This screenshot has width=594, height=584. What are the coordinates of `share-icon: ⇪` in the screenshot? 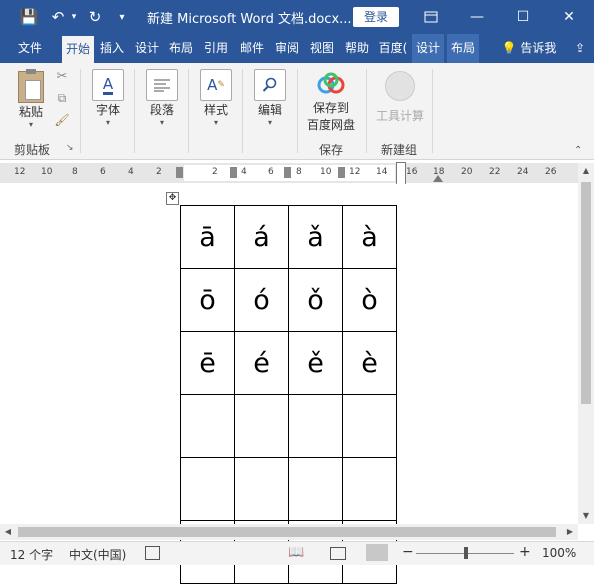 It's located at (580, 48).